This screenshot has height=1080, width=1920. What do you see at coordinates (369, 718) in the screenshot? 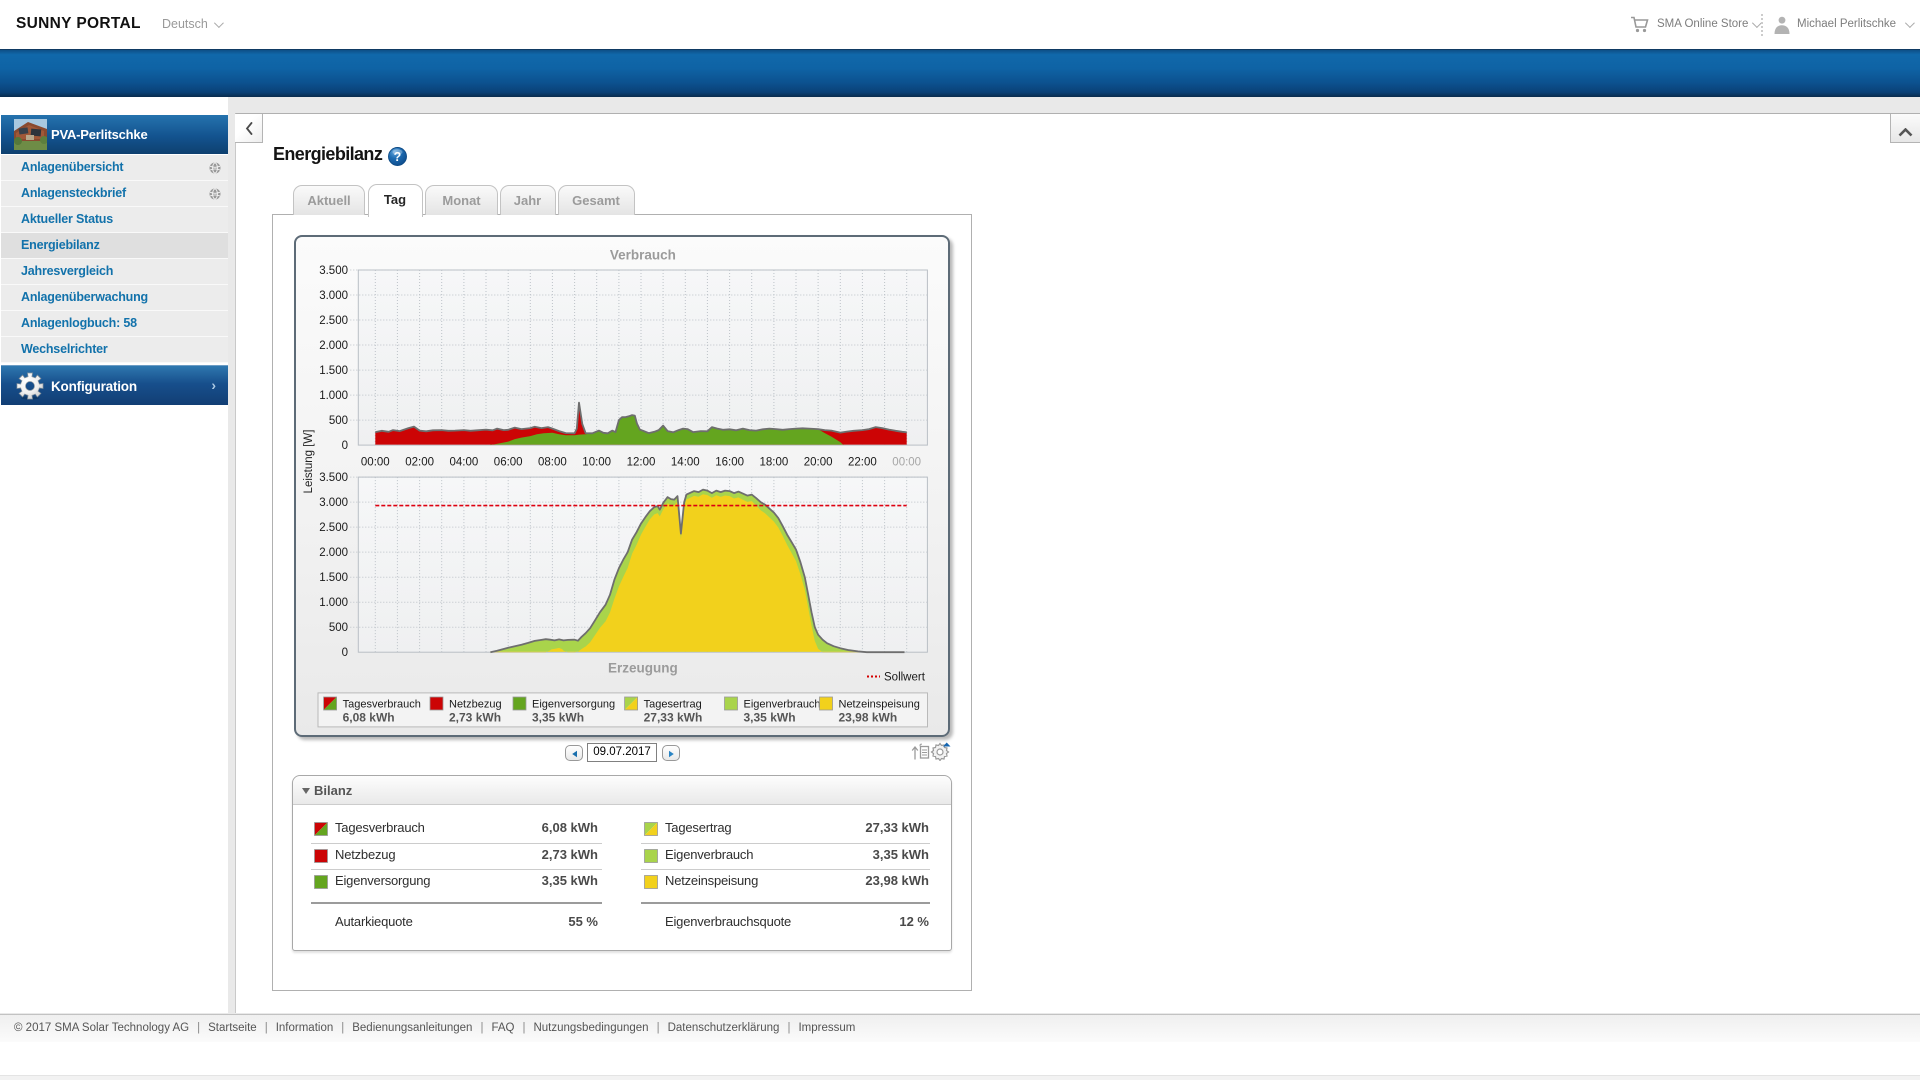
I see `svg-text: 6,08 kWh` at bounding box center [369, 718].